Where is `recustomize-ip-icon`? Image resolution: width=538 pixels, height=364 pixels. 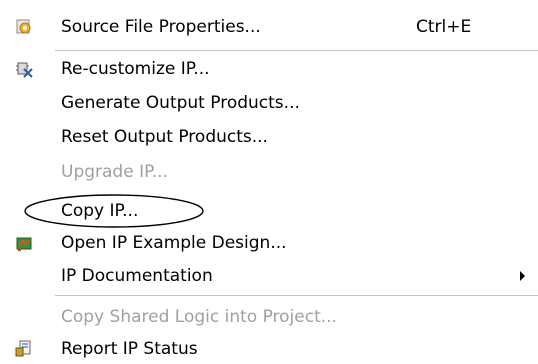
recustomize-ip-icon is located at coordinates (24, 70).